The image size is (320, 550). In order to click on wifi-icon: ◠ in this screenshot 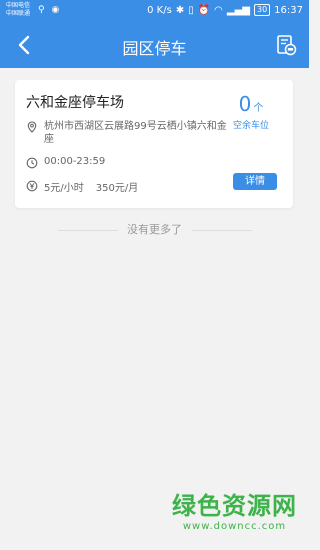, I will do `click(218, 10)`.